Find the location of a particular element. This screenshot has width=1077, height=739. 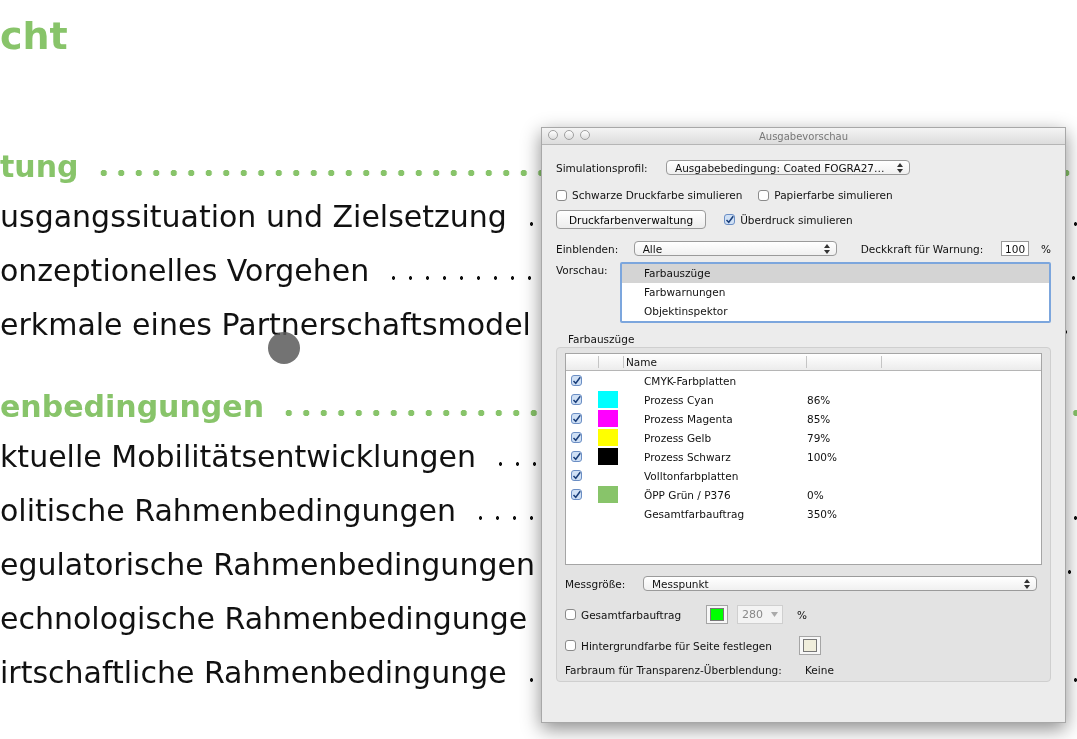

toc-entry: erkmale eines Partnerschaftsmodel is located at coordinates (265, 324).